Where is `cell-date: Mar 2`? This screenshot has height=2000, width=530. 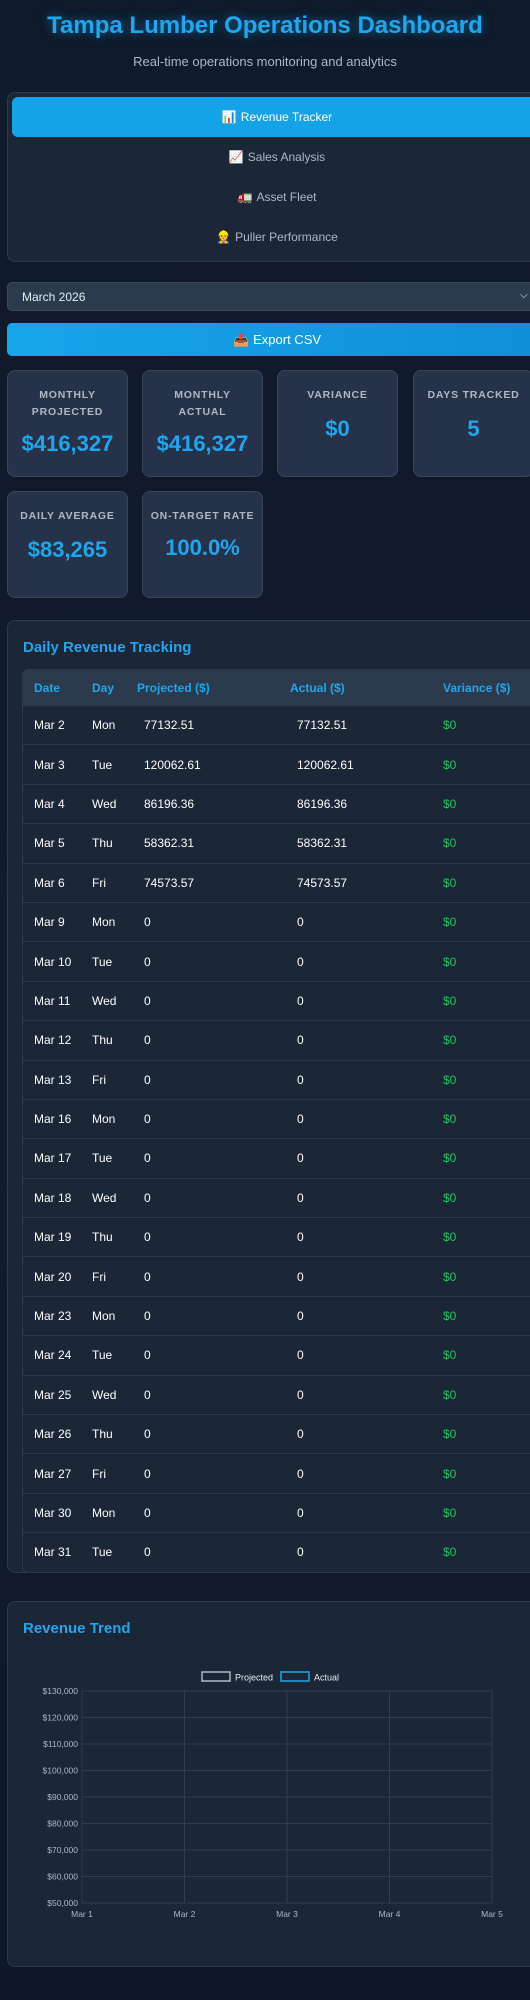
cell-date: Mar 2 is located at coordinates (49, 725).